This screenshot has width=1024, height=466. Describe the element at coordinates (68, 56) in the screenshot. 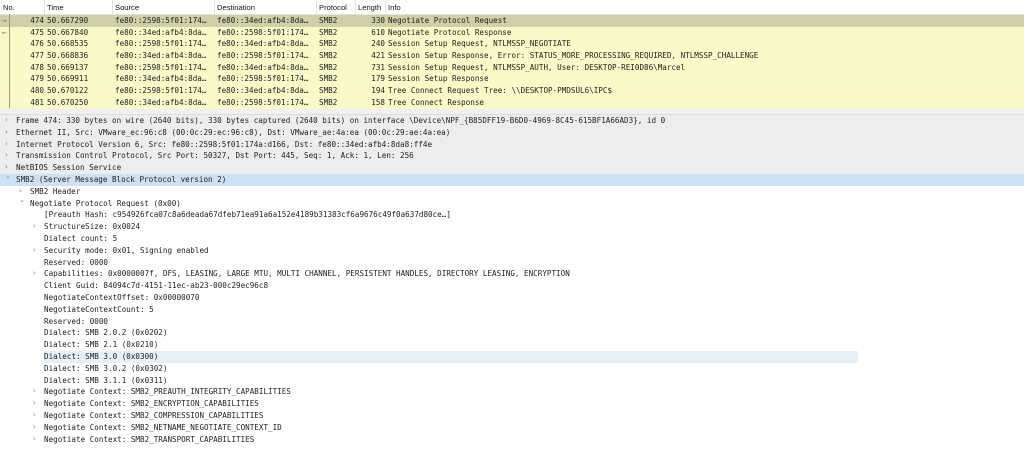

I see `packet-time: 50.668836` at that location.